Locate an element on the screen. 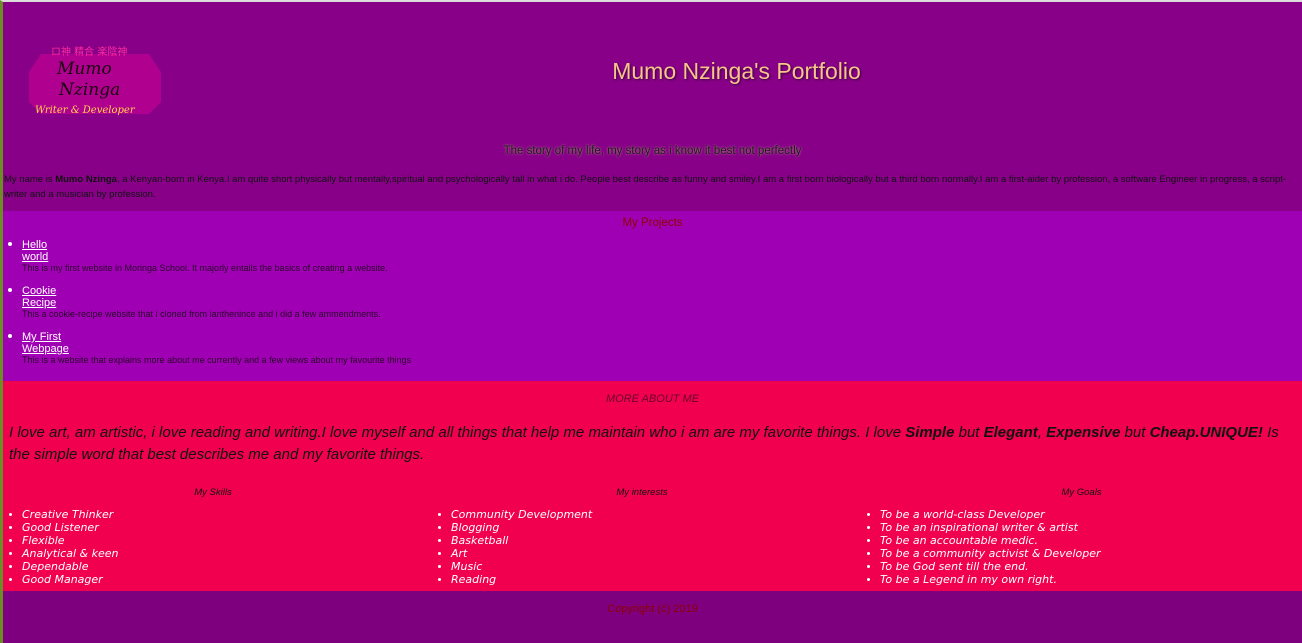 This screenshot has height=643, width=1302. list-item: Reading is located at coordinates (645, 579).